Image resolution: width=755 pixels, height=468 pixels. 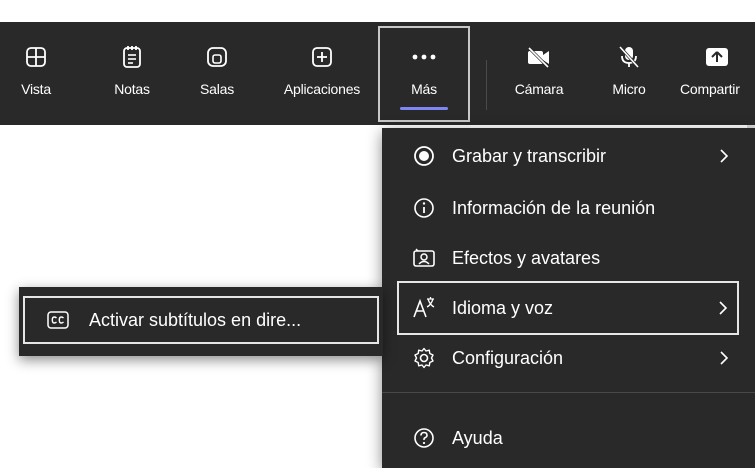 I want to click on language-icon, so click(x=424, y=308).